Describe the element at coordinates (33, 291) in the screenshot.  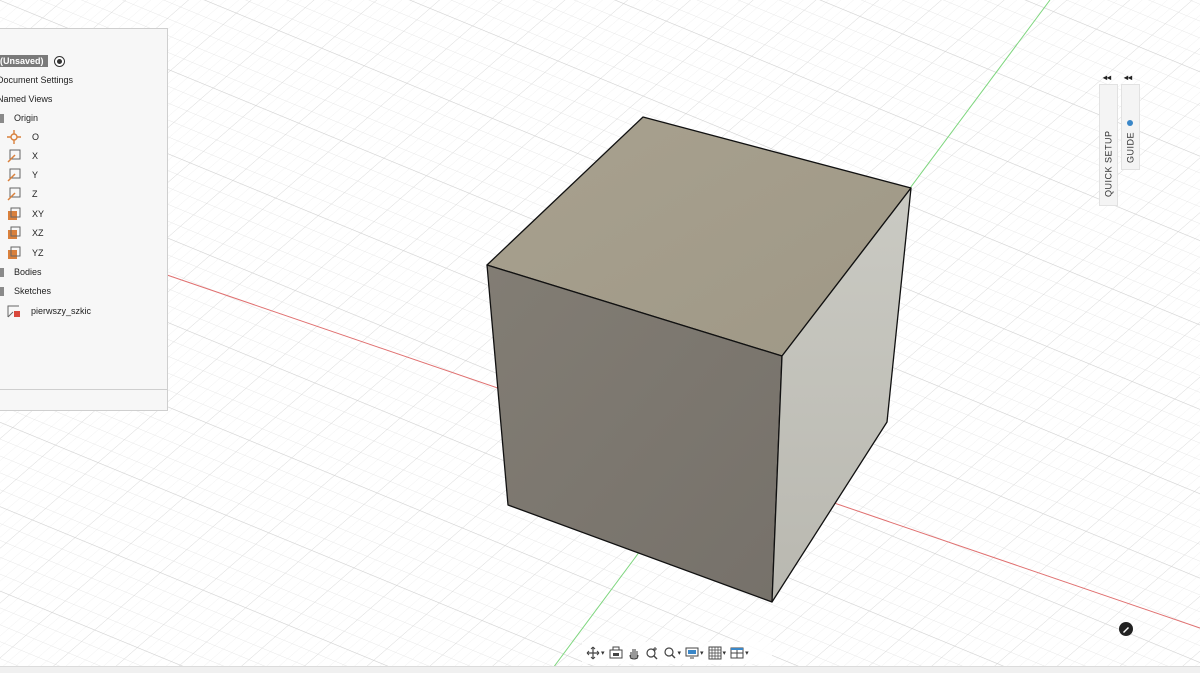
I see `tree-item-label: Sketches` at that location.